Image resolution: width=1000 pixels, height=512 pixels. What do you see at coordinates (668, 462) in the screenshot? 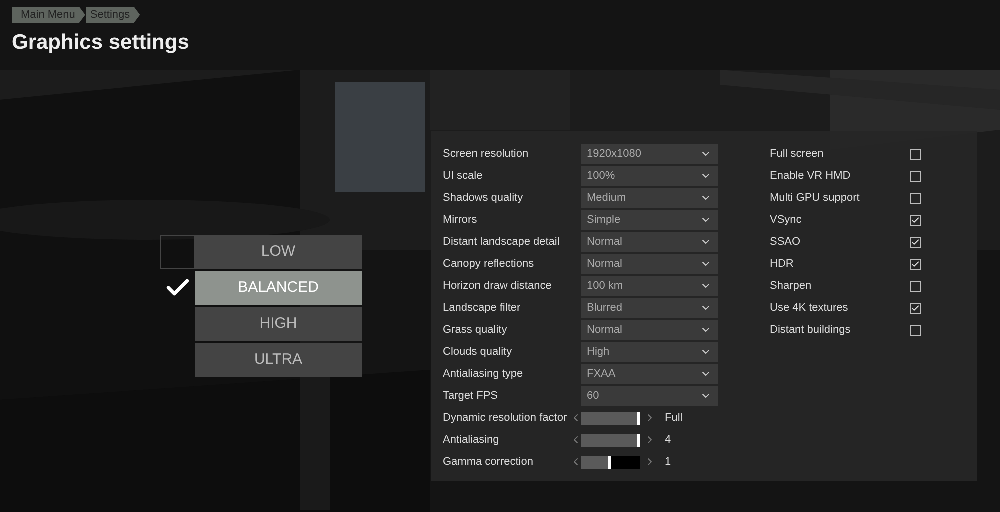
I see `slider-reading: 1` at bounding box center [668, 462].